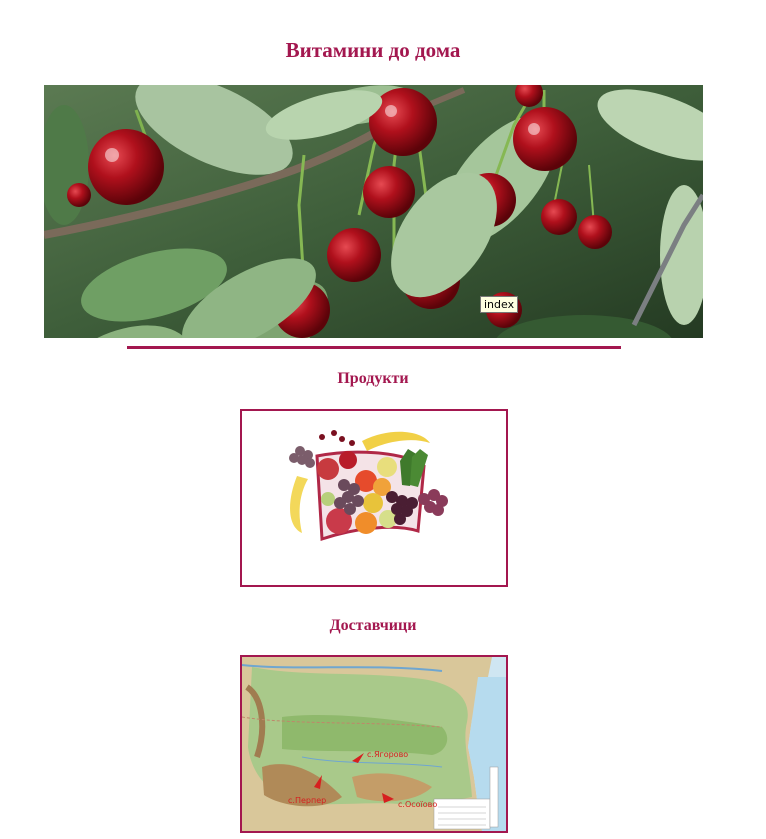 Image resolution: width=766 pixels, height=839 pixels. I want to click on suppliers-heading: Доставчици, so click(373, 625).